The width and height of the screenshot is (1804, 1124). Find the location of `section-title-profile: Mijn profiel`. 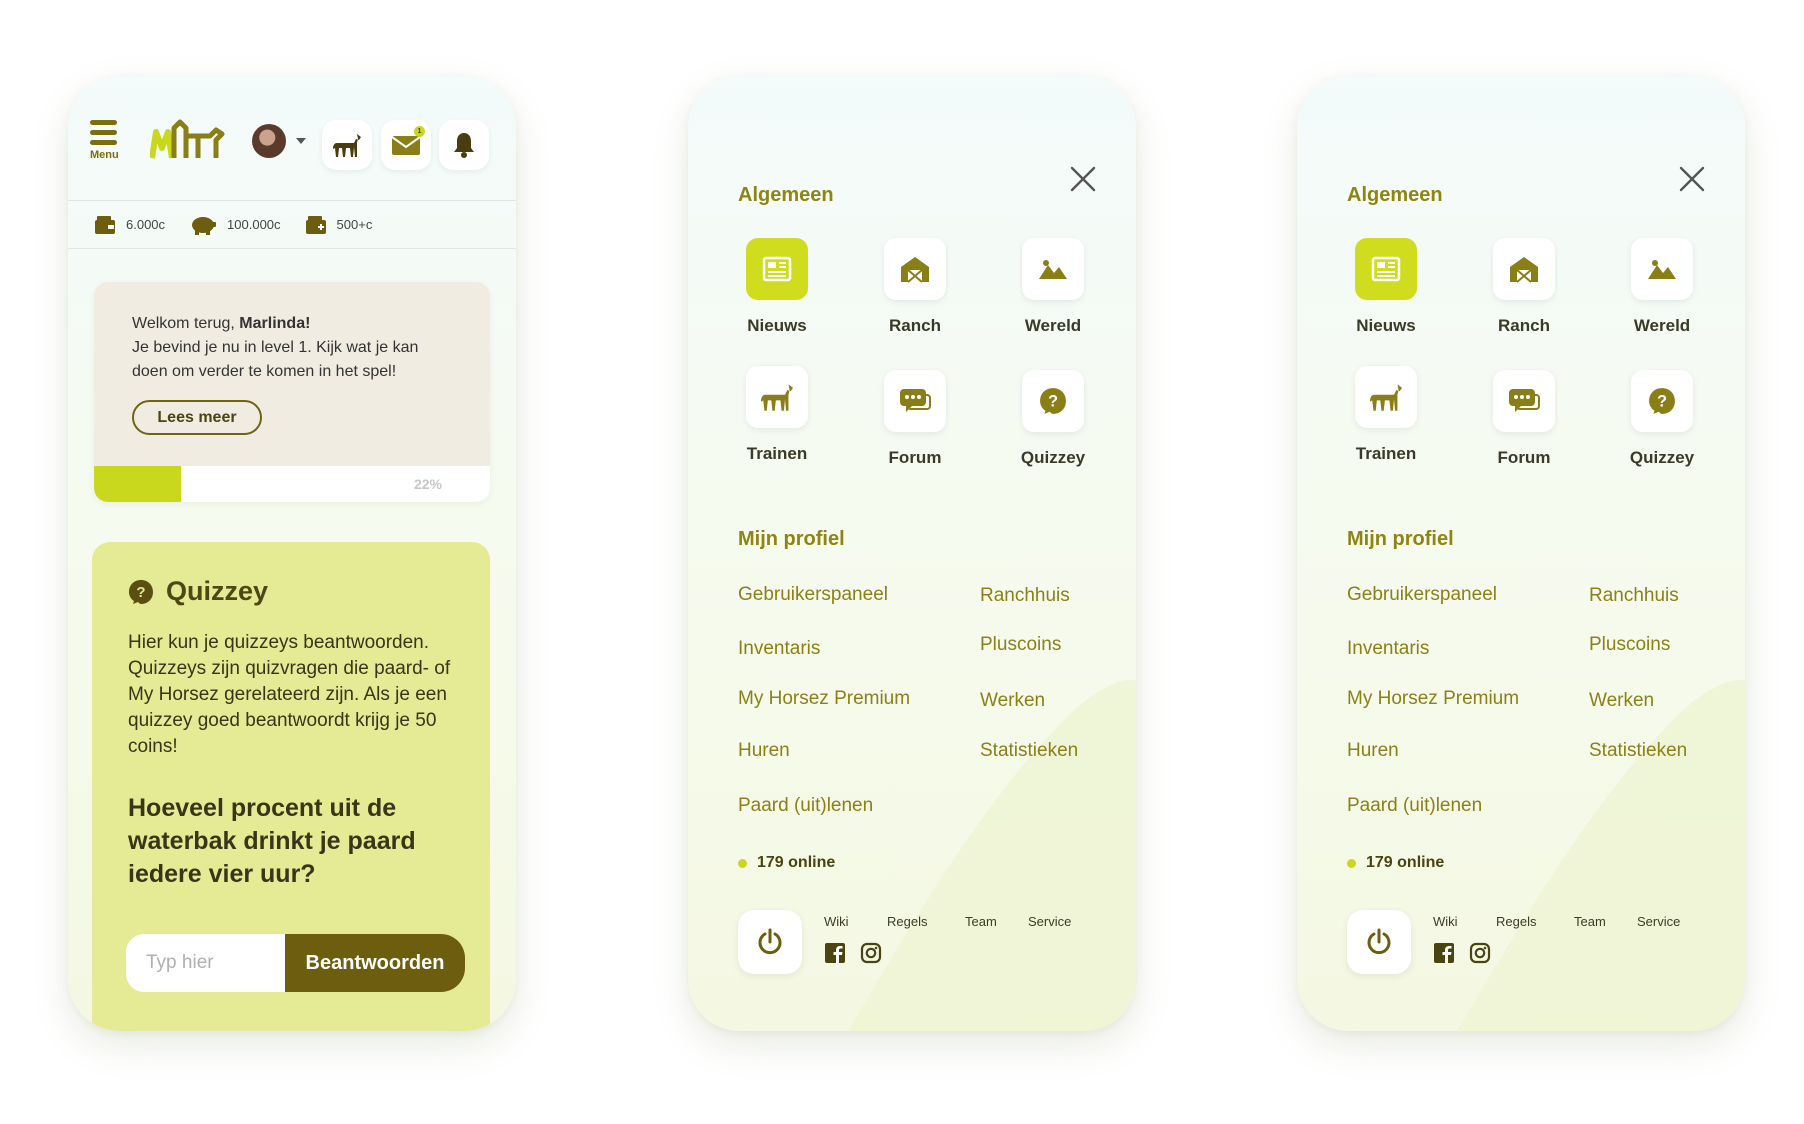

section-title-profile: Mijn profiel is located at coordinates (791, 539).